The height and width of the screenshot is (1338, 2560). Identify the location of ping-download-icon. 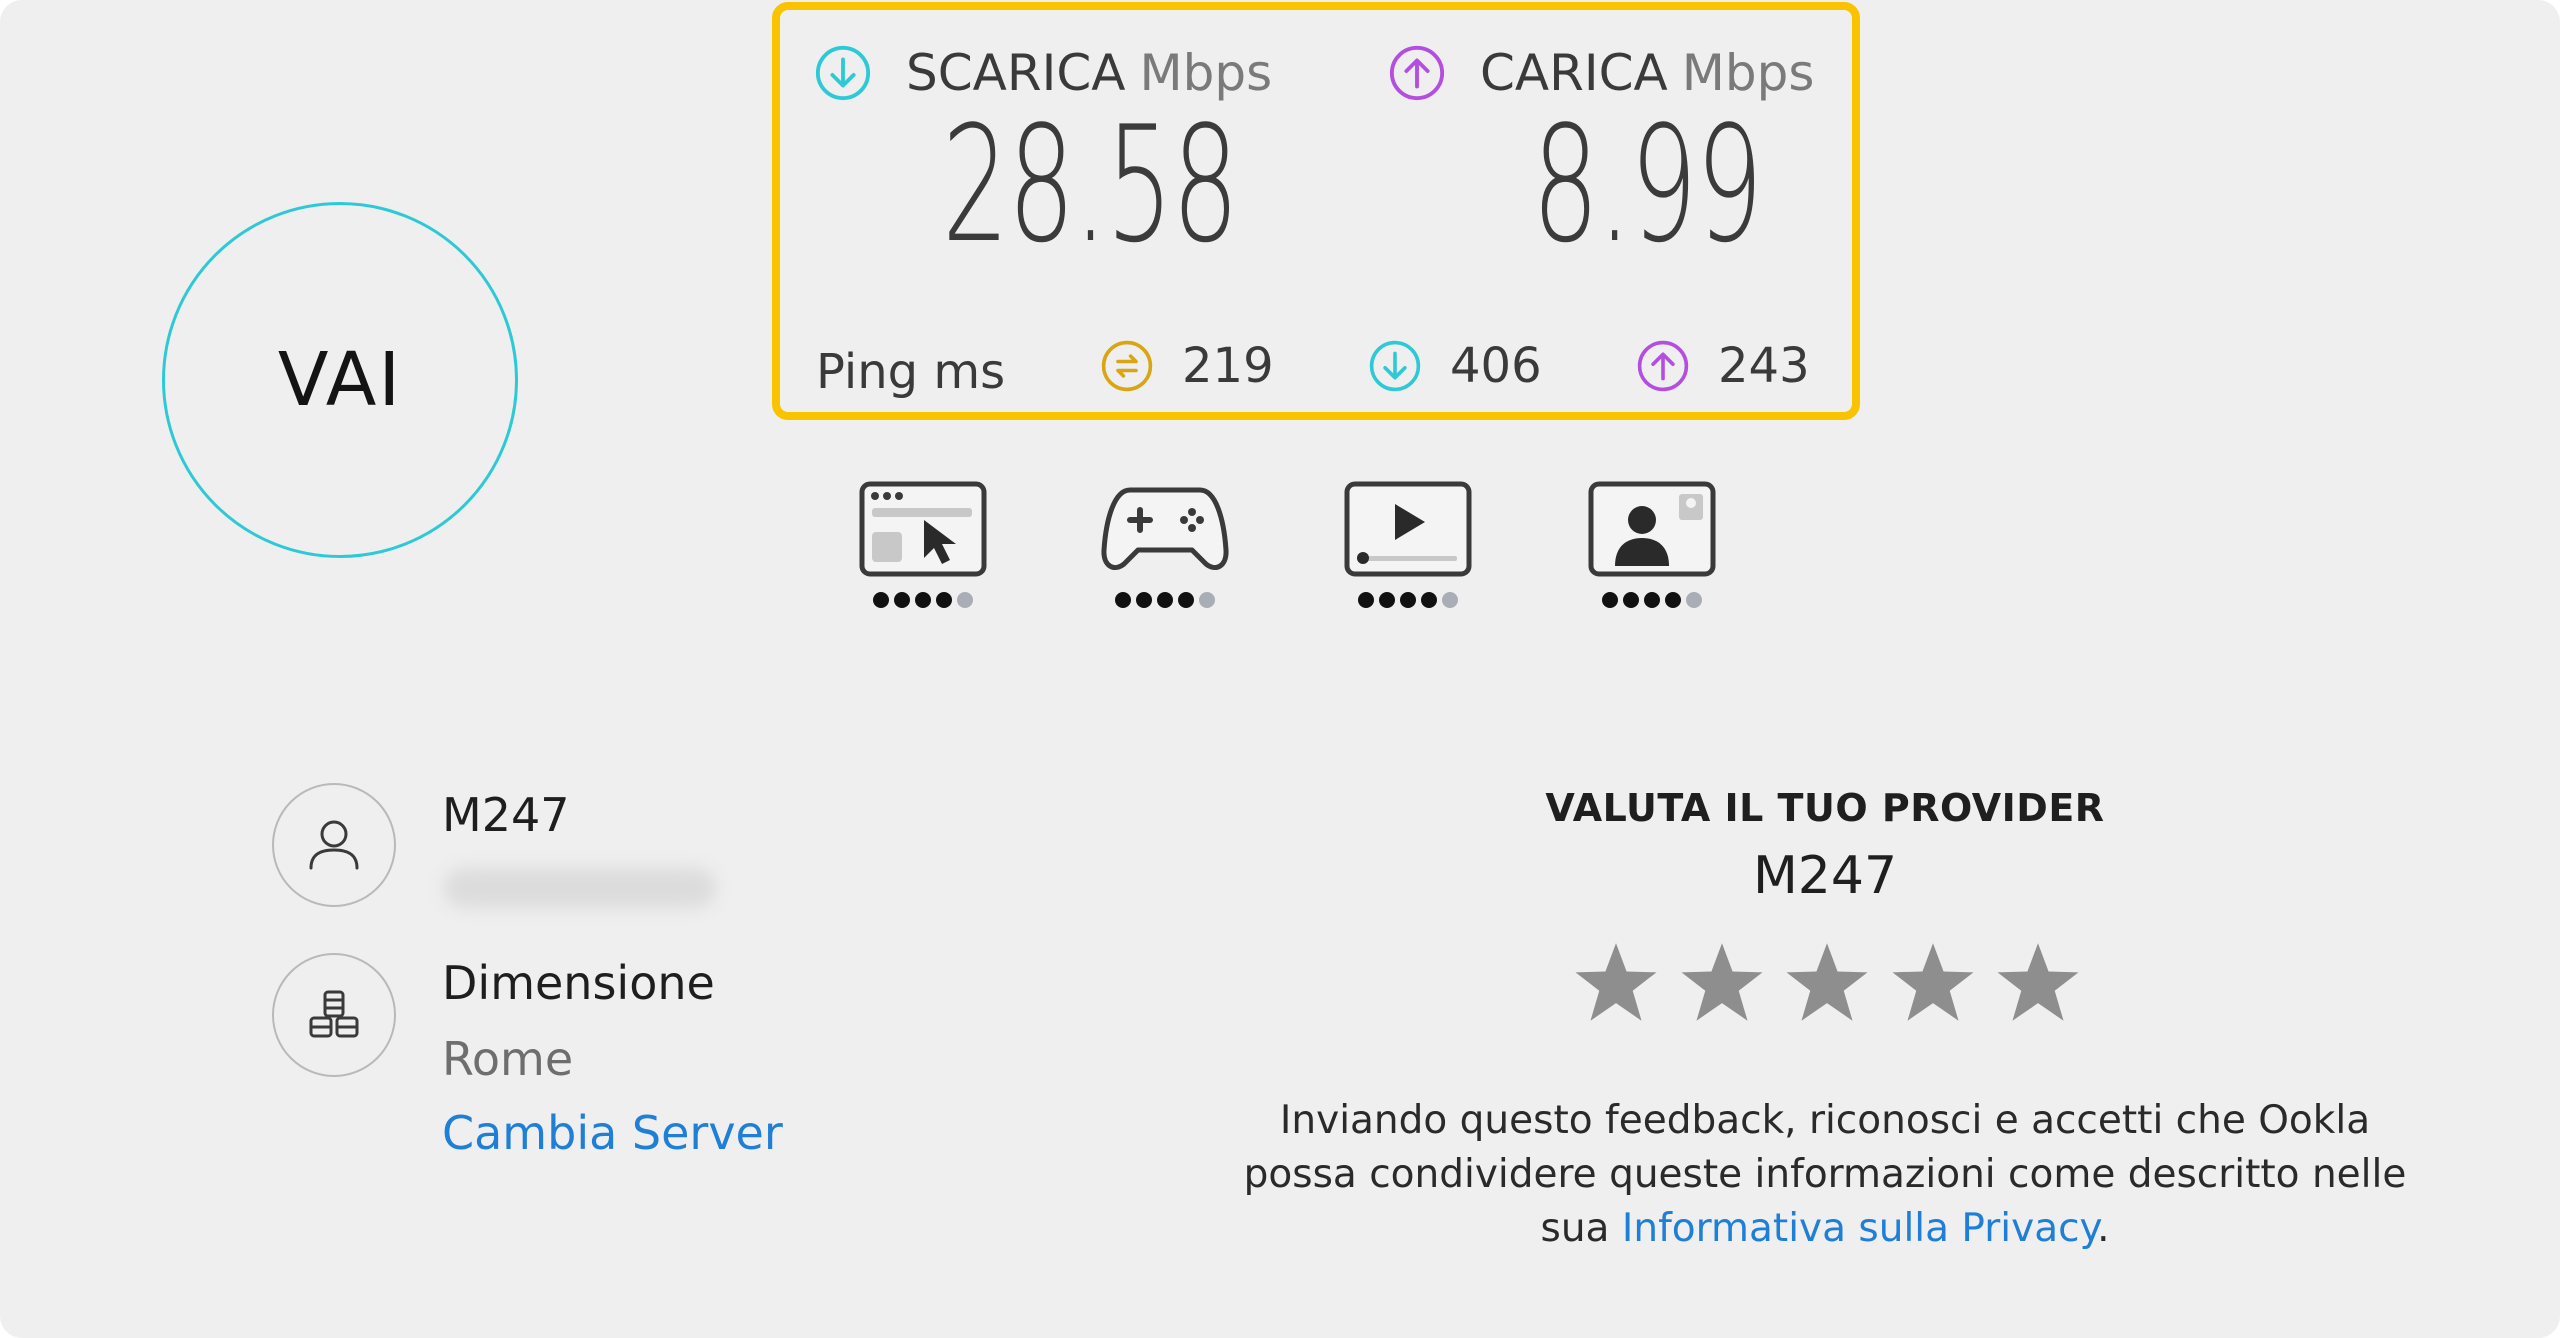
(1395, 366).